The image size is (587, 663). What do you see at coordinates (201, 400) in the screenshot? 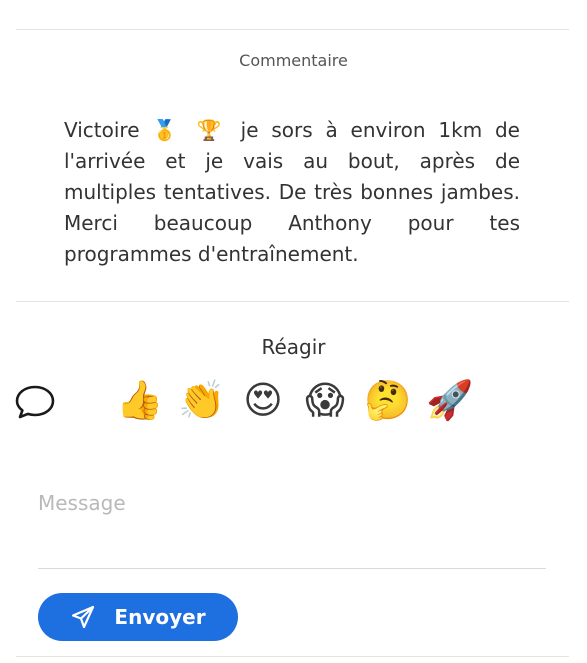
I see `clapping-hands-icon: 👏` at bounding box center [201, 400].